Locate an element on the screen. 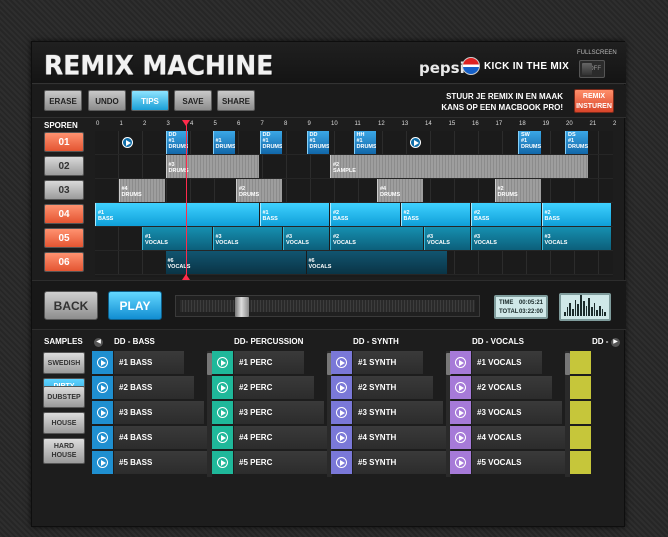  sample-item: #3 VOCALS is located at coordinates (506, 412).